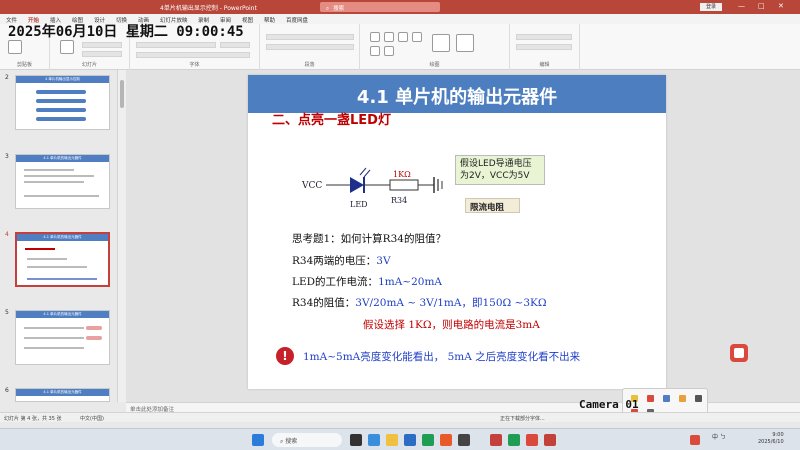 The image size is (800, 450). I want to click on quick-styles-button, so click(465, 43).